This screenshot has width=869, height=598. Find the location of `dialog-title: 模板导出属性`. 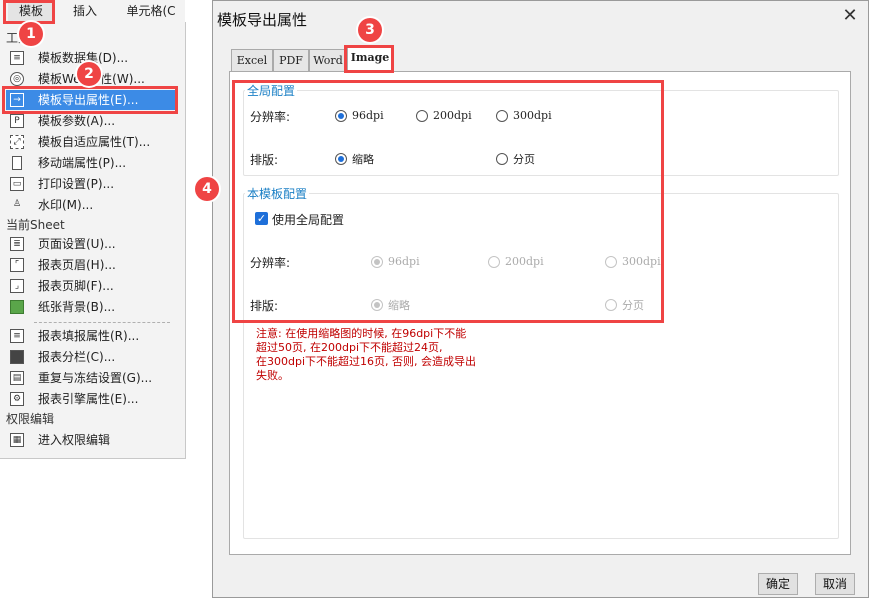

dialog-title: 模板导出属性 is located at coordinates (262, 20).